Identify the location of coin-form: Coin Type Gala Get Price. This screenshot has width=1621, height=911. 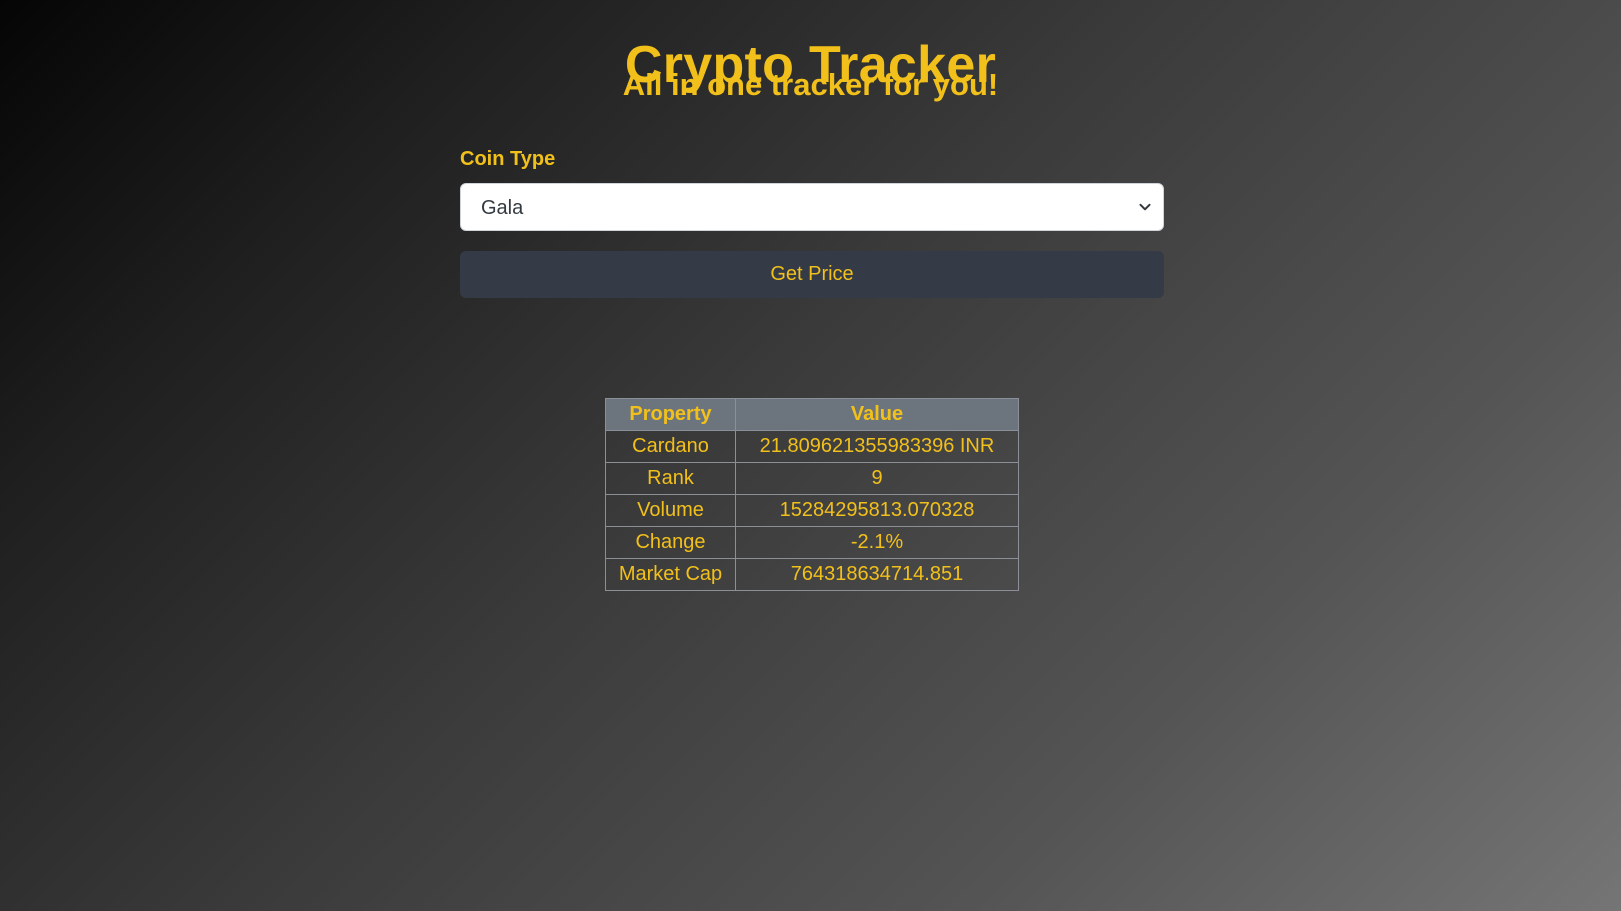
(812, 221).